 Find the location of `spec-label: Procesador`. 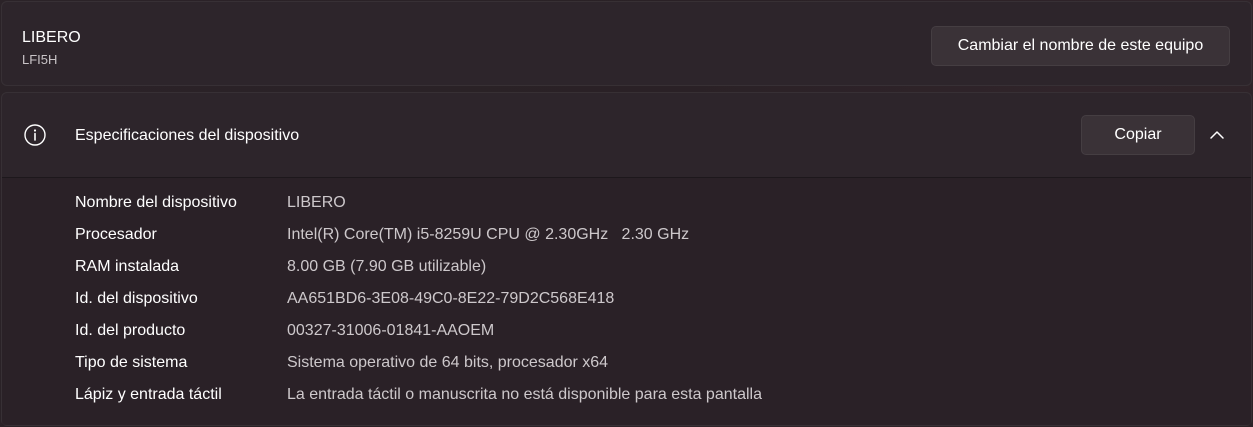

spec-label: Procesador is located at coordinates (116, 234).